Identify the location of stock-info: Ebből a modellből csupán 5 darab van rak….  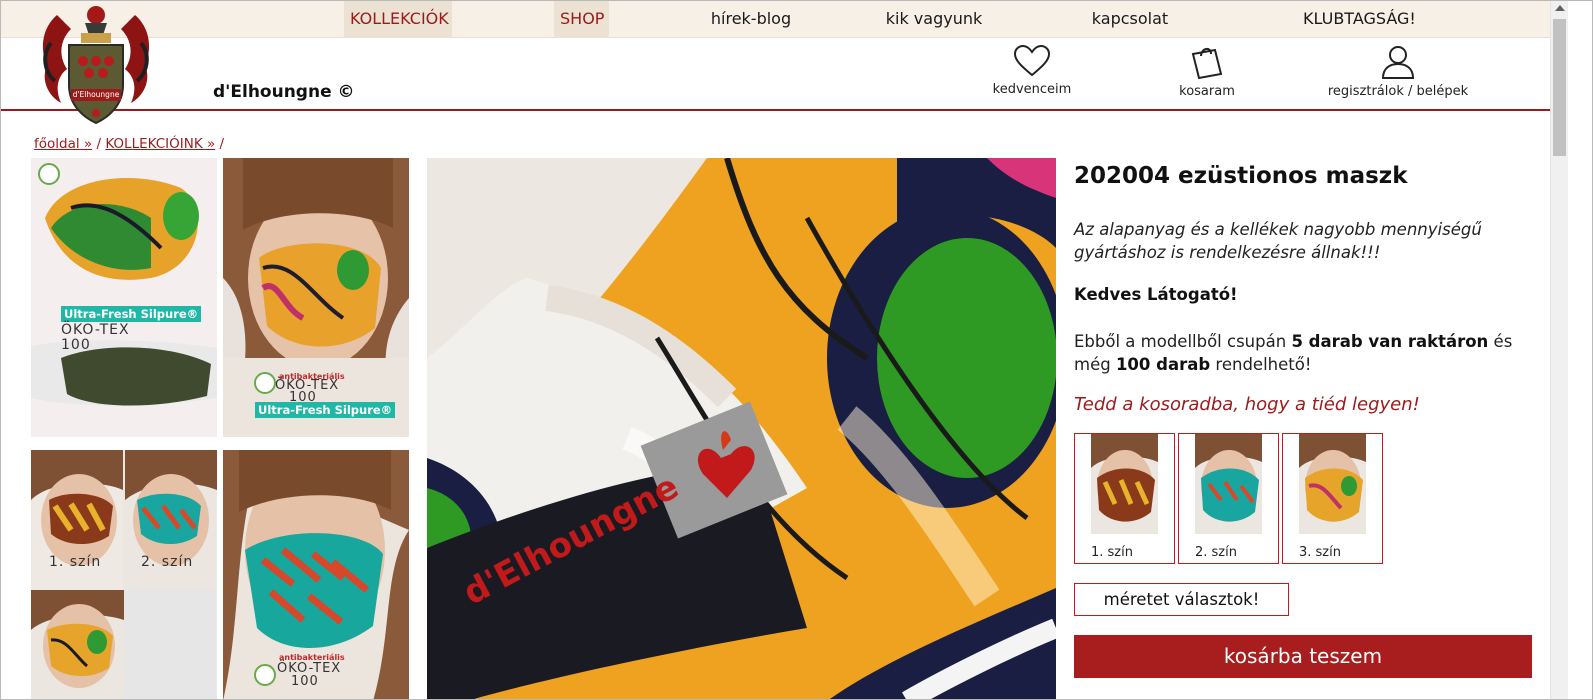
(1304, 353).